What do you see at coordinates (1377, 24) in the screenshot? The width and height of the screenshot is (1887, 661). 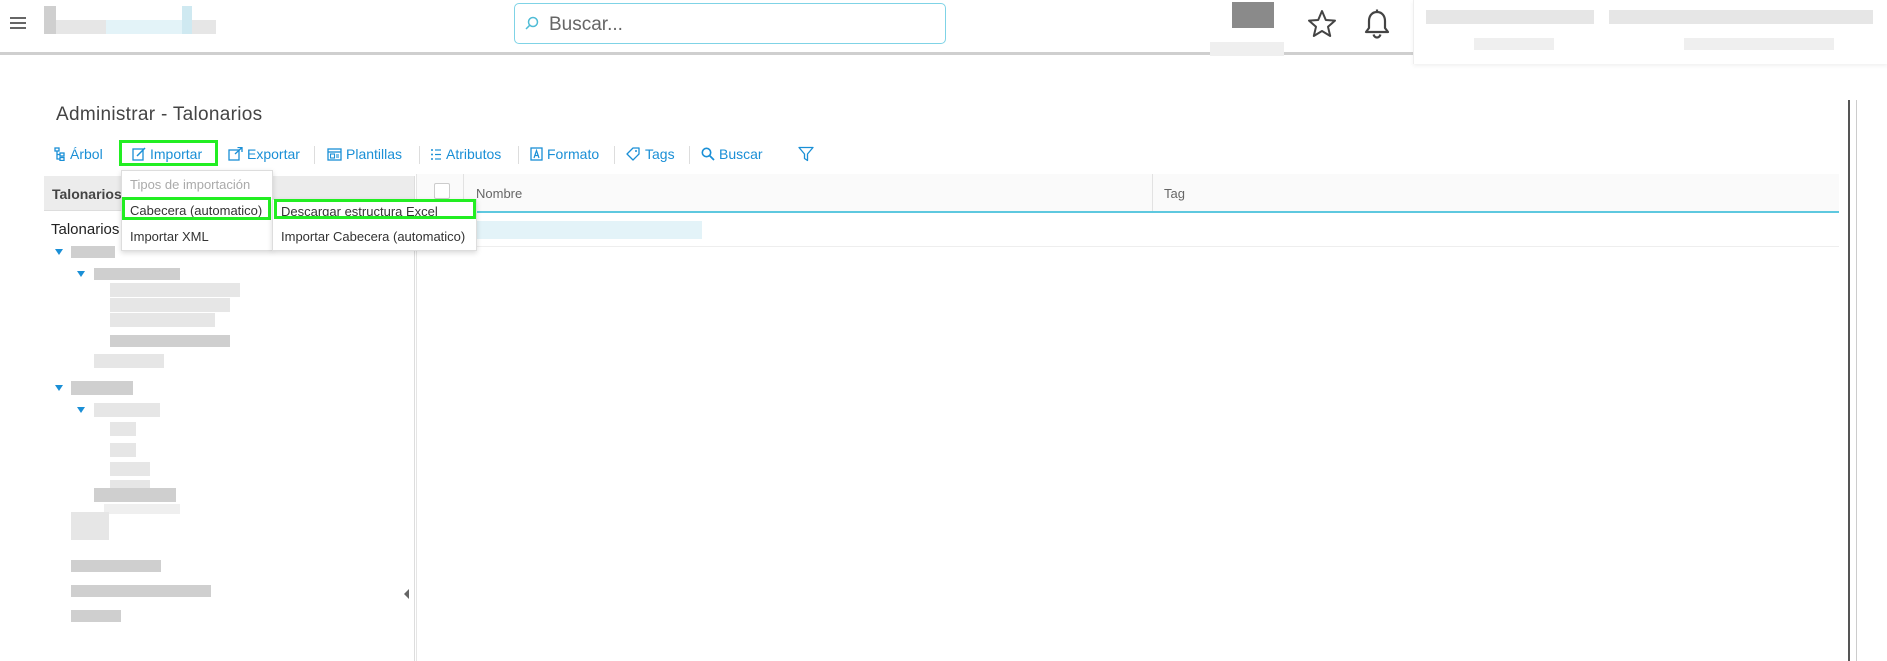 I see `bell-icon` at bounding box center [1377, 24].